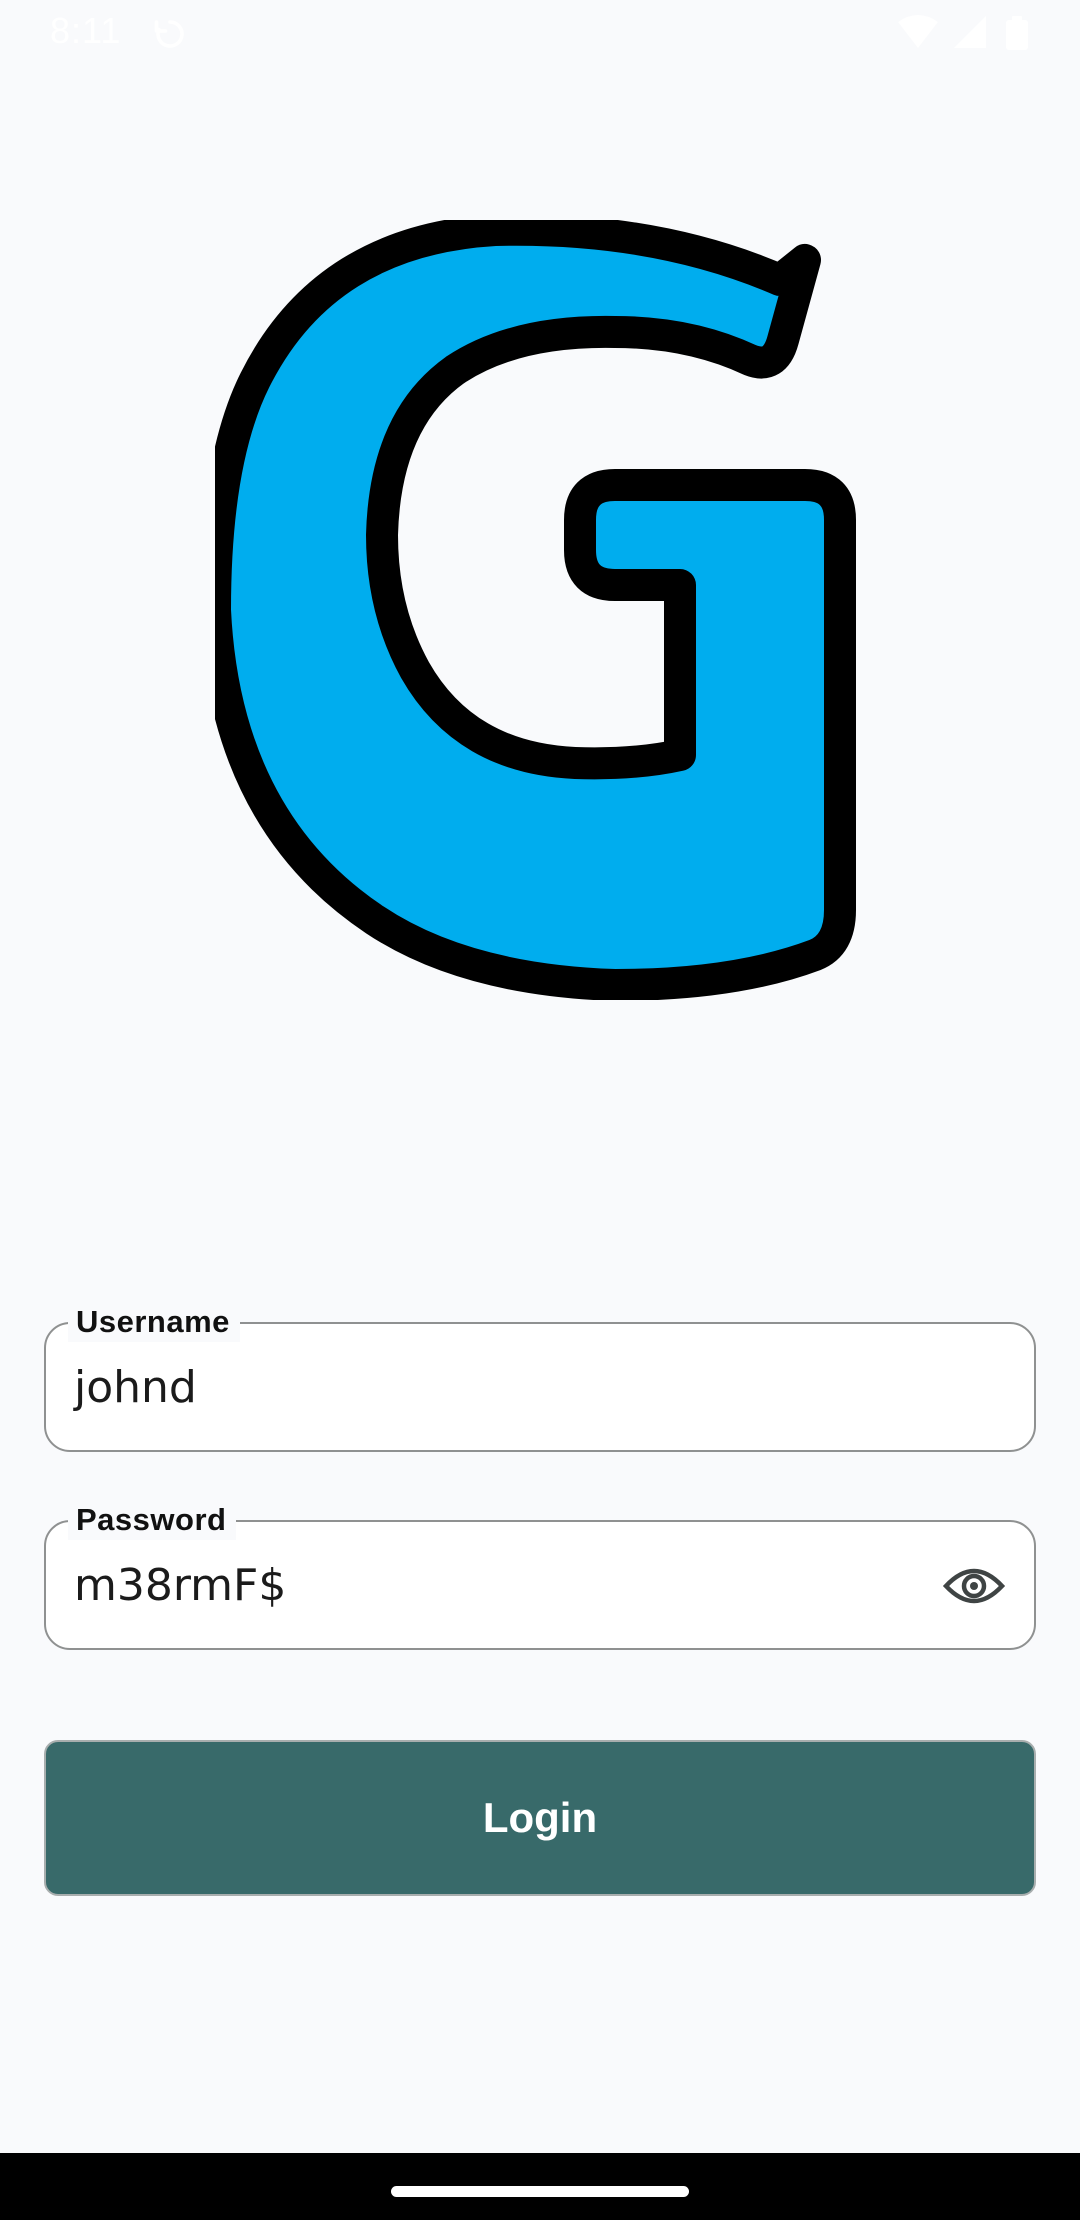 This screenshot has width=1080, height=2220. I want to click on cell-signal-icon, so click(970, 32).